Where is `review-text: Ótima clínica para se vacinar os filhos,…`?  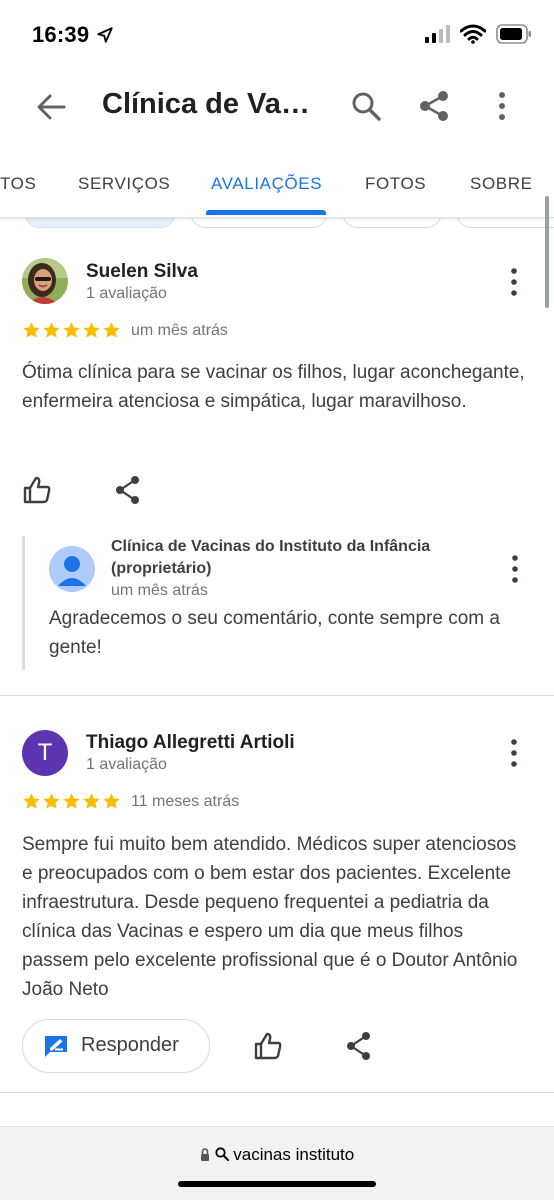
review-text: Ótima clínica para se vacinar os filhos,… is located at coordinates (273, 387).